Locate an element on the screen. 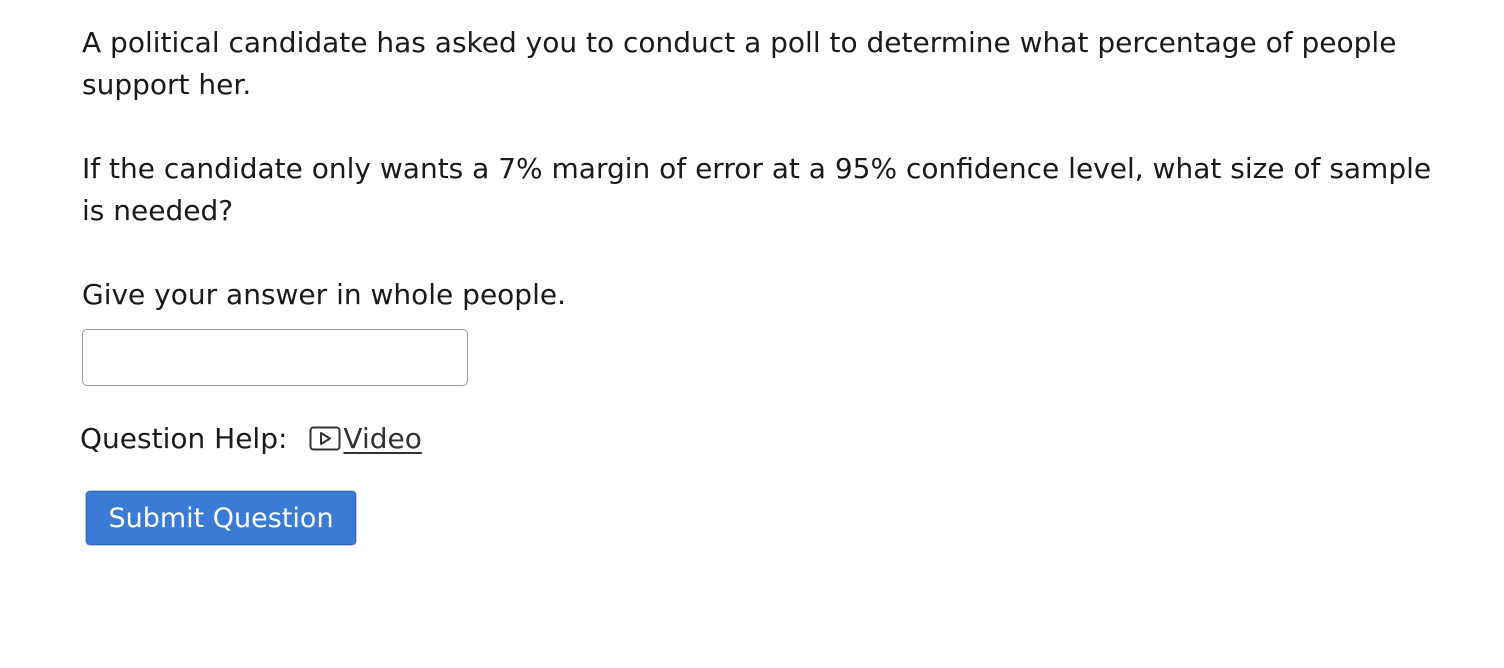 This screenshot has width=1504, height=668. question-help: Question Help: Video is located at coordinates (251, 438).